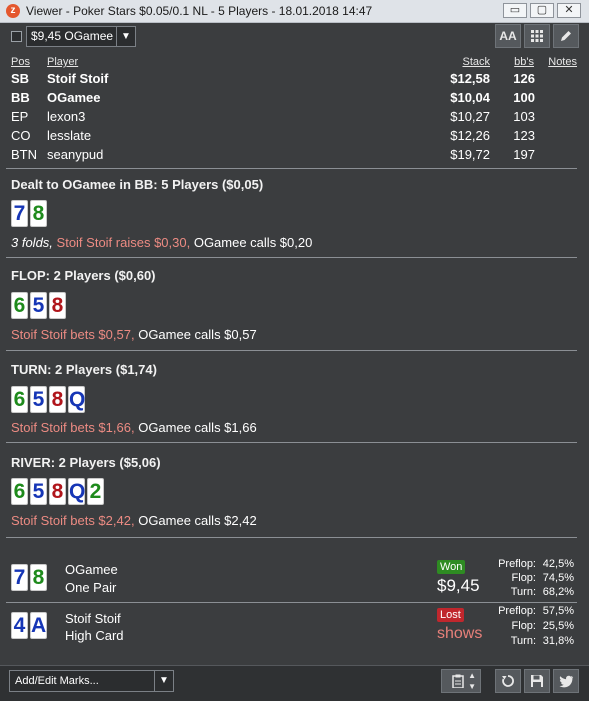 This screenshot has height=701, width=589. I want to click on clipboard-icon, so click(458, 681).